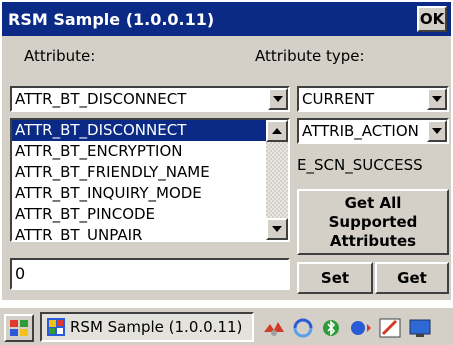 This screenshot has height=345, width=453. What do you see at coordinates (226, 19) in the screenshot?
I see `title-bar: RSM Sample (1.0.0.11) OK` at bounding box center [226, 19].